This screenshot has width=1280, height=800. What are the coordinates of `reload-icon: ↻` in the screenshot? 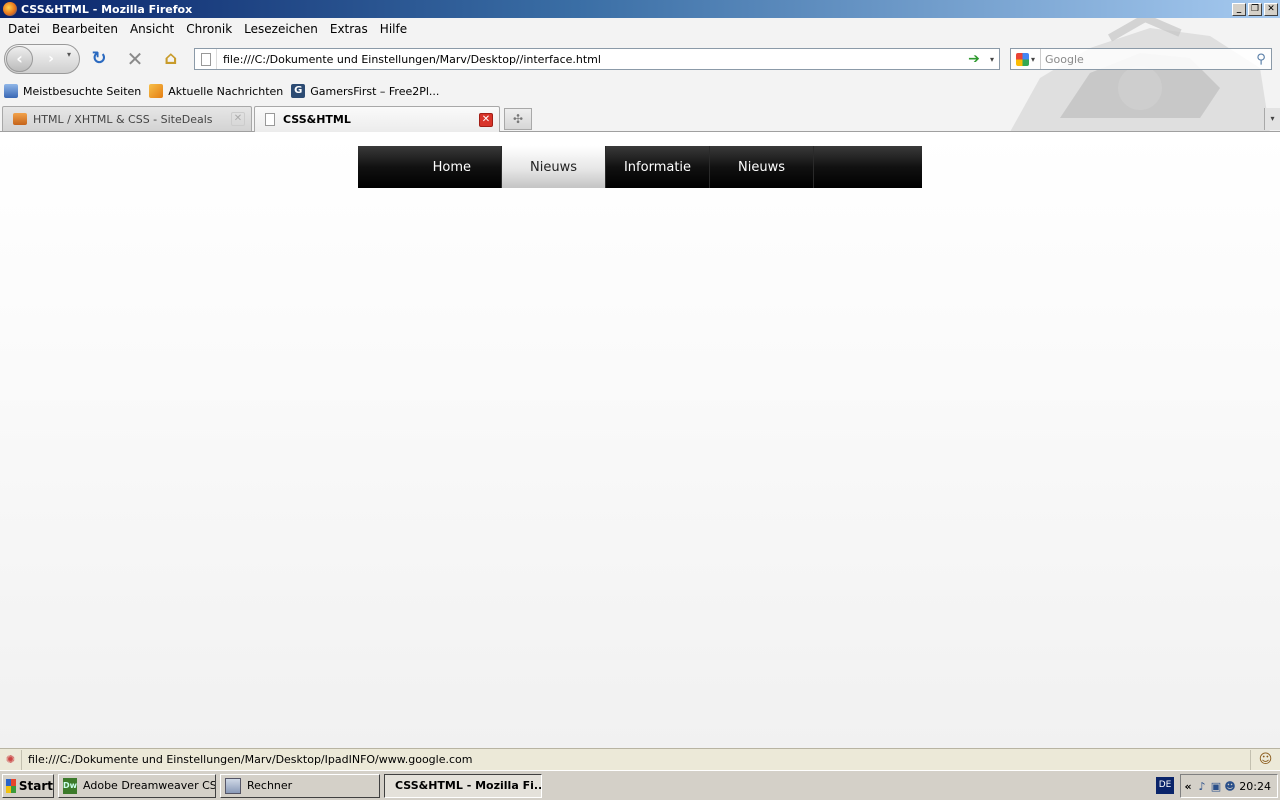 It's located at (99, 59).